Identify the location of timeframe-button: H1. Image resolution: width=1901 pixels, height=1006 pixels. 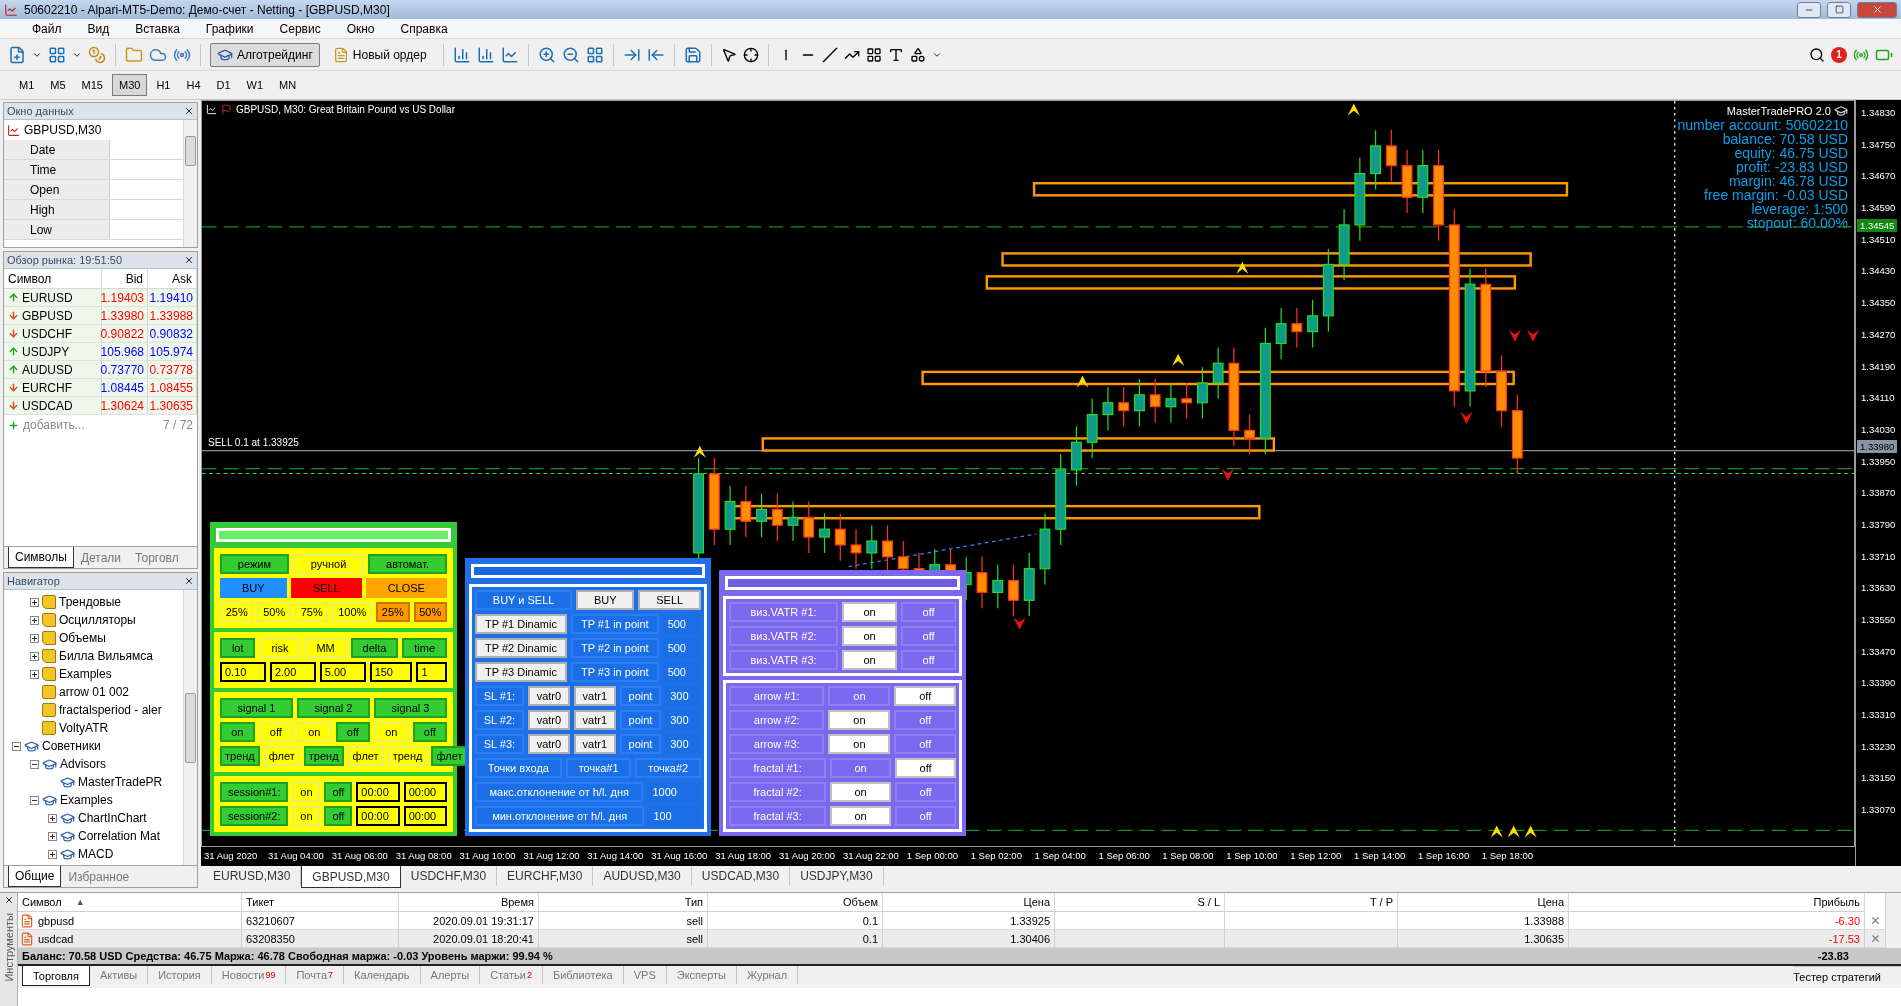
(163, 85).